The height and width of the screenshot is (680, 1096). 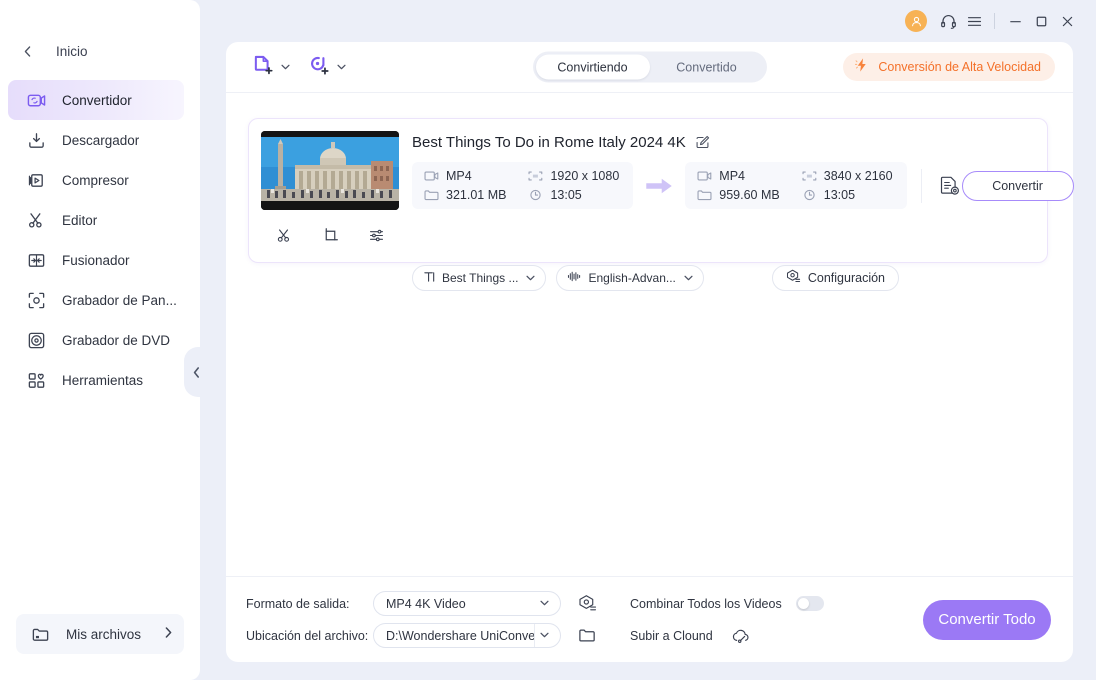 I want to click on sidebar-item-herramientas: Herramientas, so click(x=96, y=380).